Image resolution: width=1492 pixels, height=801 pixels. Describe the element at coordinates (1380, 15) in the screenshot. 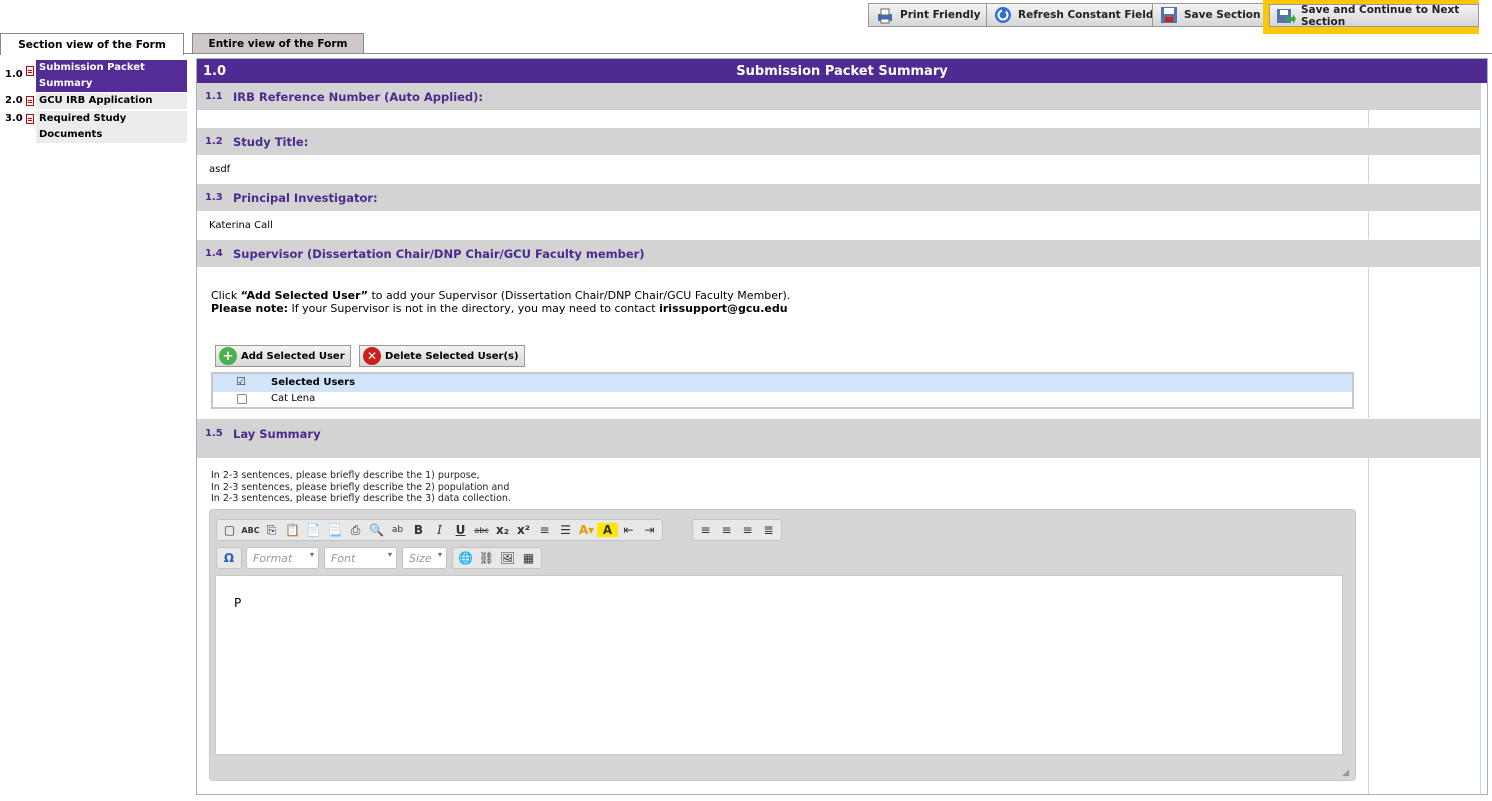

I see `save-continue-label: Save and Continue to Next Section` at that location.